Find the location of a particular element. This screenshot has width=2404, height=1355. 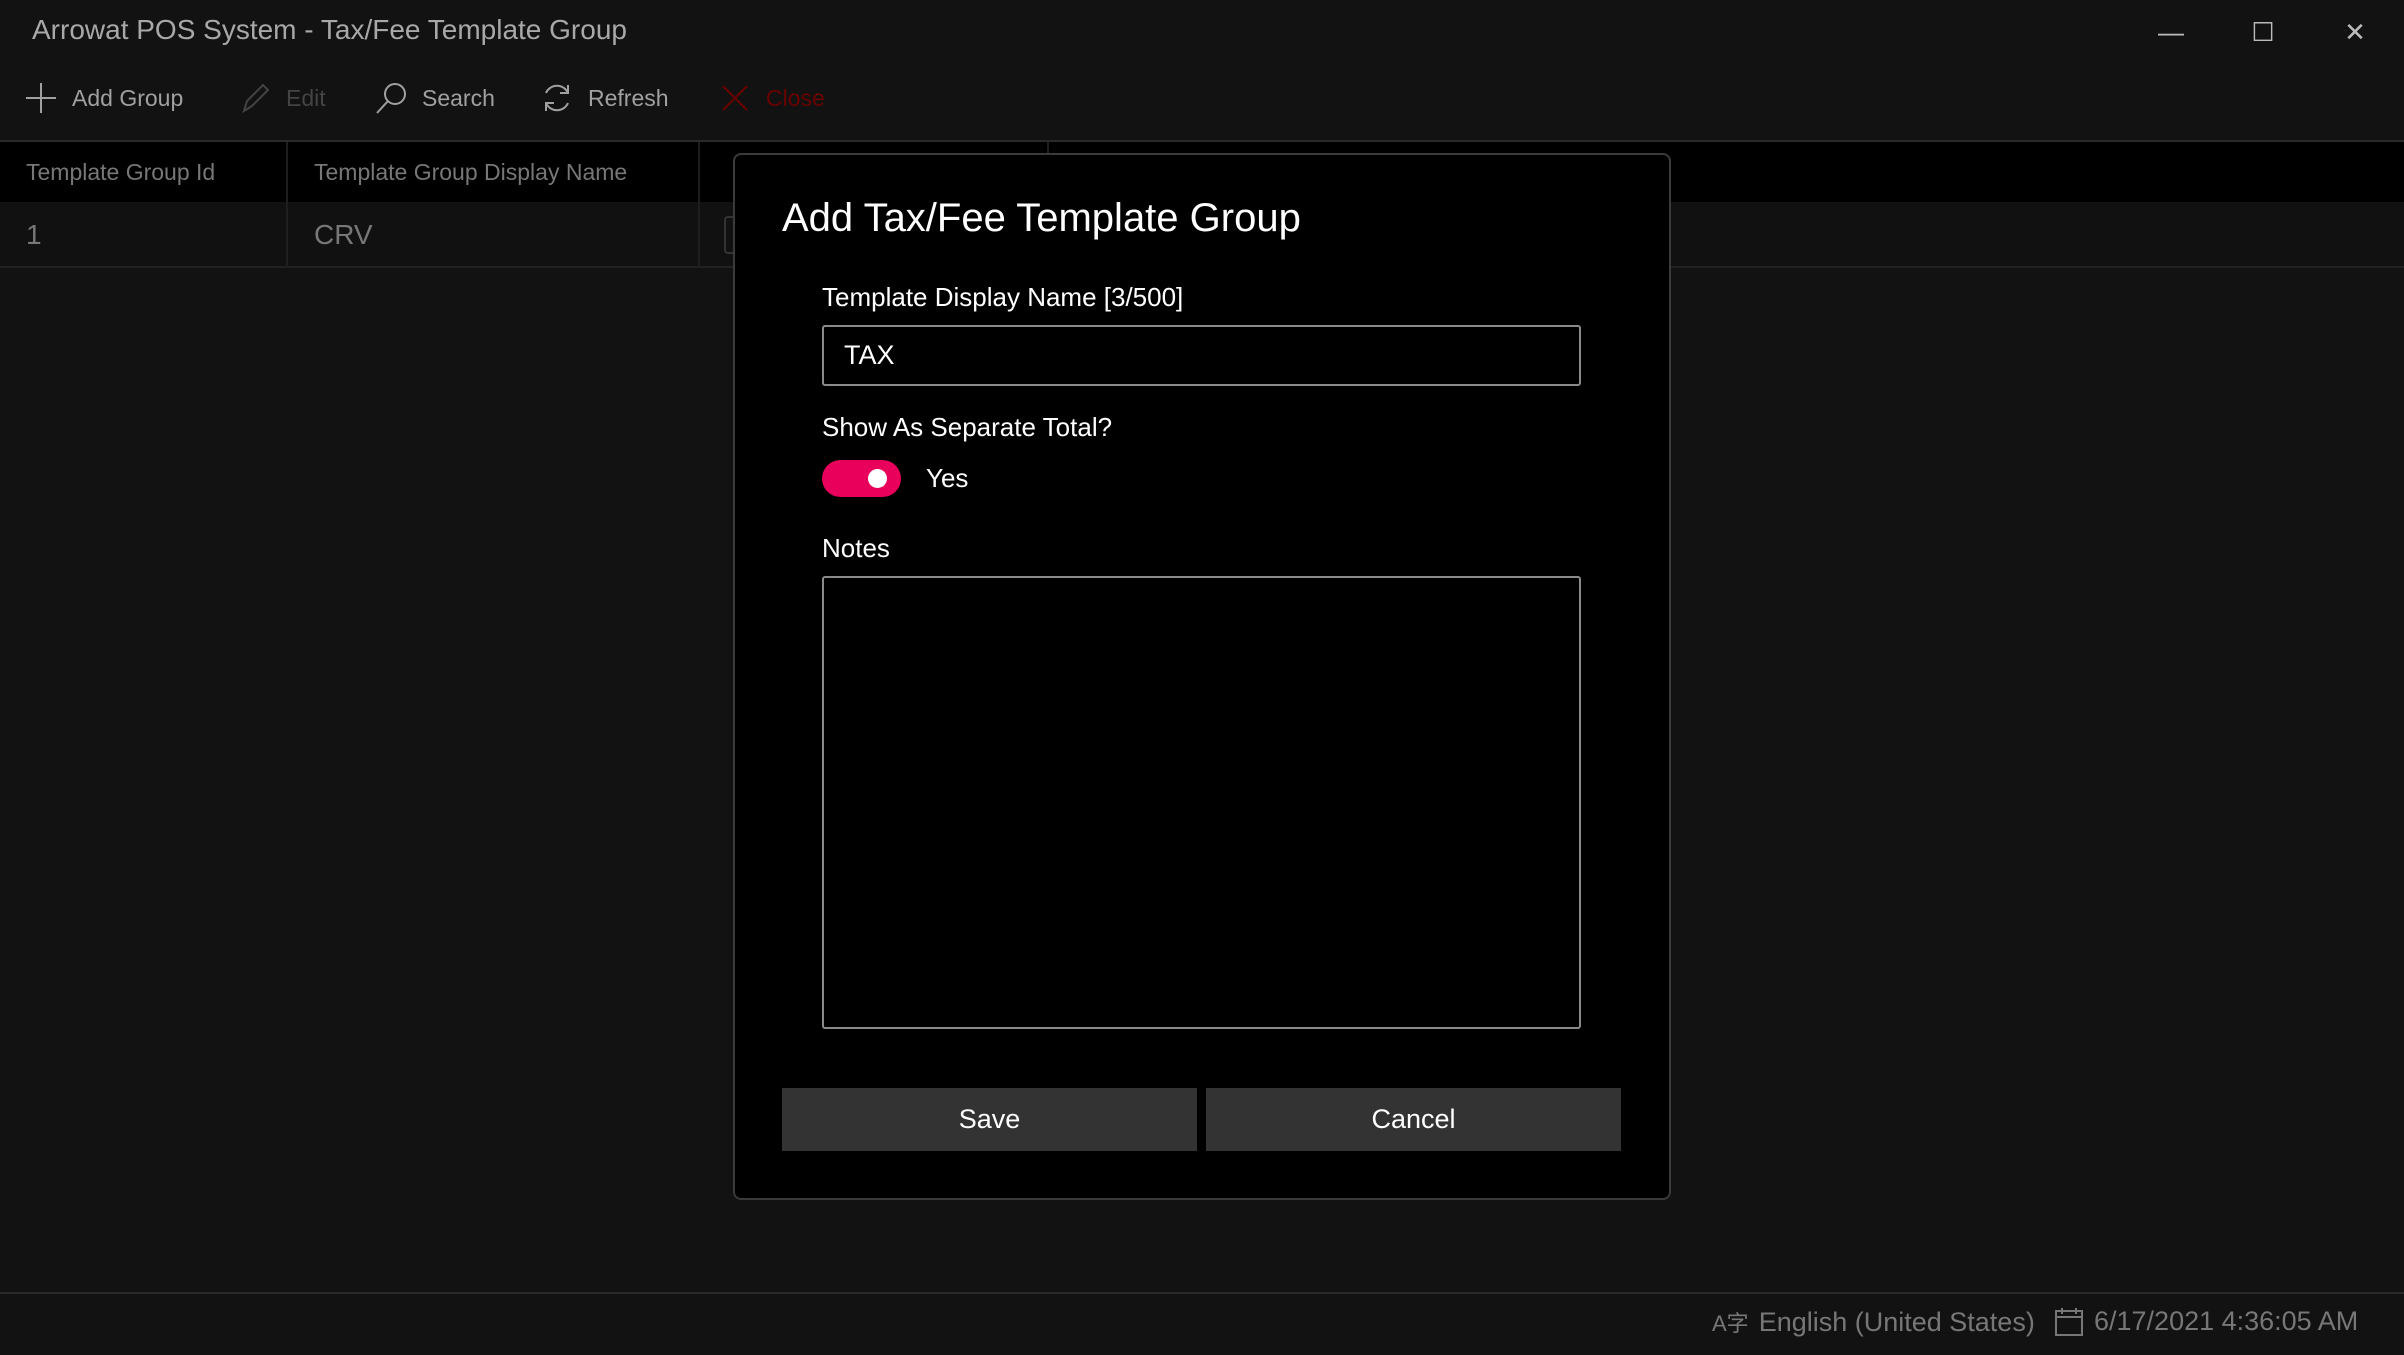

plus-icon is located at coordinates (41, 98).